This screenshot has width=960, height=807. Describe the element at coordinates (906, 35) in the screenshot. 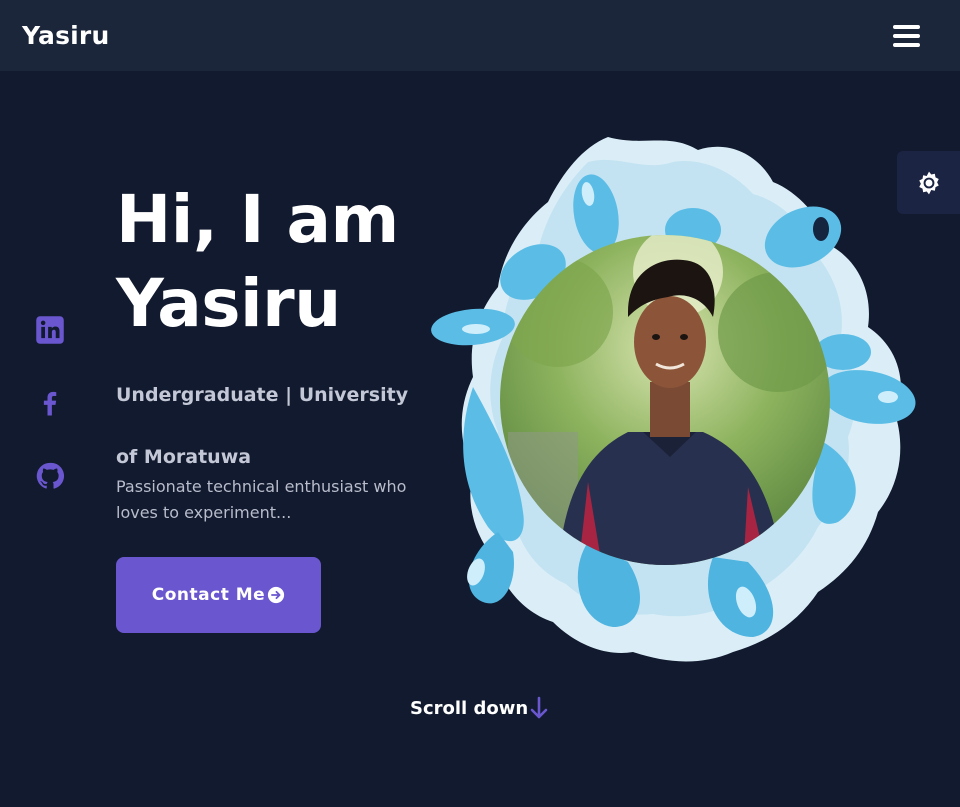

I see `hamburger-menu-icon` at that location.